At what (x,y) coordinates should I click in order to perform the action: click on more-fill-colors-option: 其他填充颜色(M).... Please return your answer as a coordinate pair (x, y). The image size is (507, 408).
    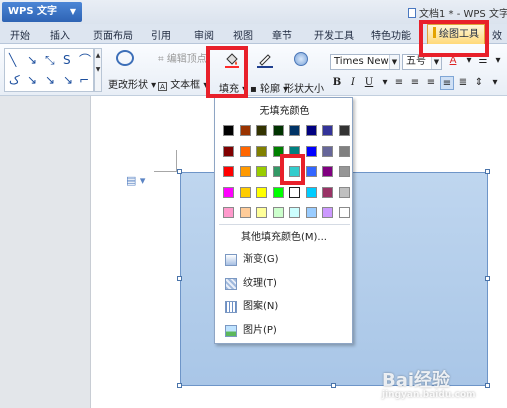
    Looking at the image, I should click on (284, 238).